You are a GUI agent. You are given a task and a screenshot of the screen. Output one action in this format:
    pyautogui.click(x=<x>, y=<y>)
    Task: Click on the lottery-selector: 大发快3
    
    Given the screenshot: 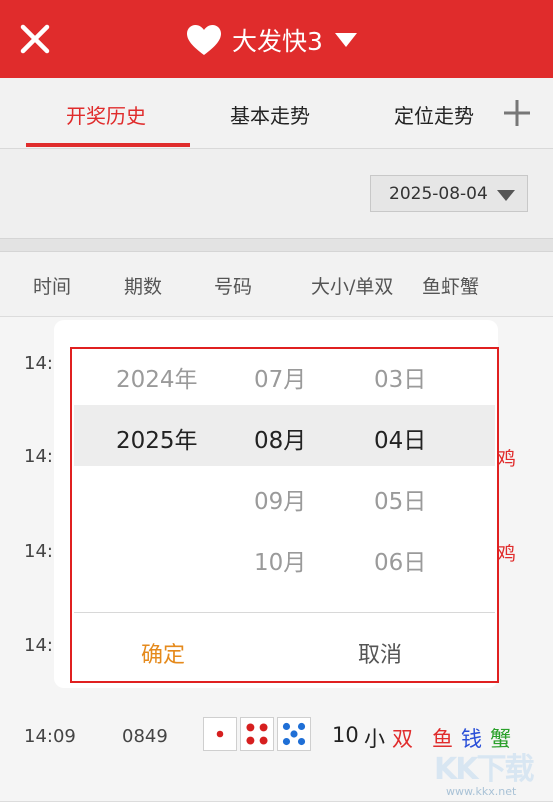 What is the action you would take?
    pyautogui.click(x=271, y=40)
    